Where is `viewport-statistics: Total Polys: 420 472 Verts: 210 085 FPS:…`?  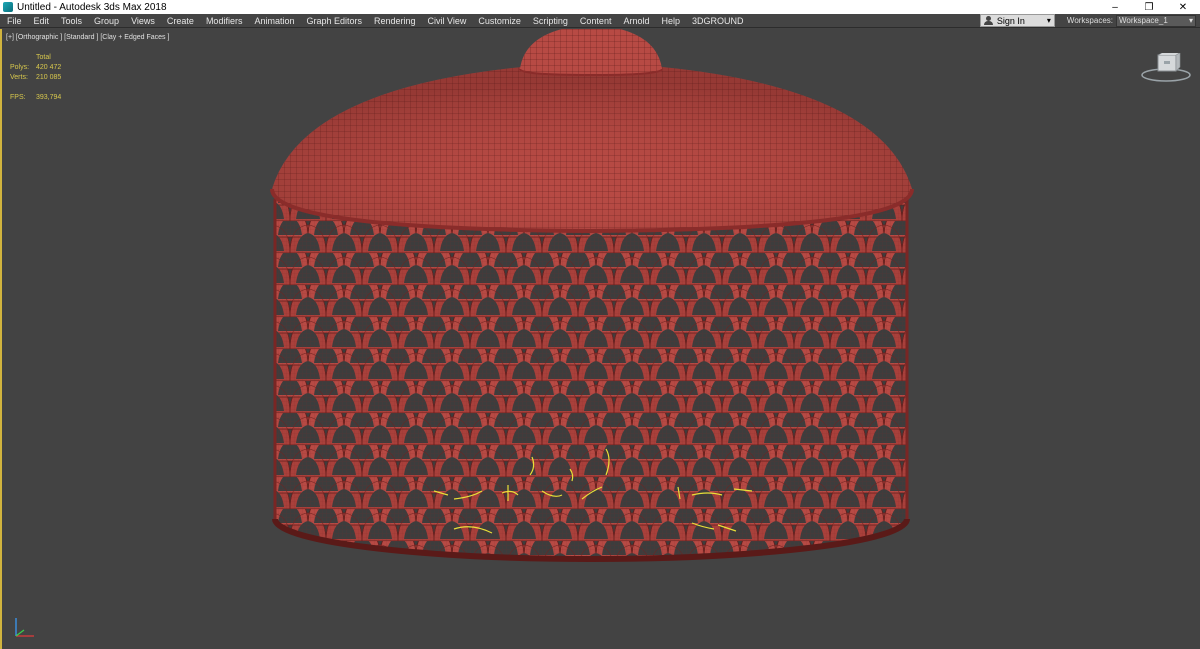 viewport-statistics: Total Polys: 420 472 Verts: 210 085 FPS:… is located at coordinates (35, 78).